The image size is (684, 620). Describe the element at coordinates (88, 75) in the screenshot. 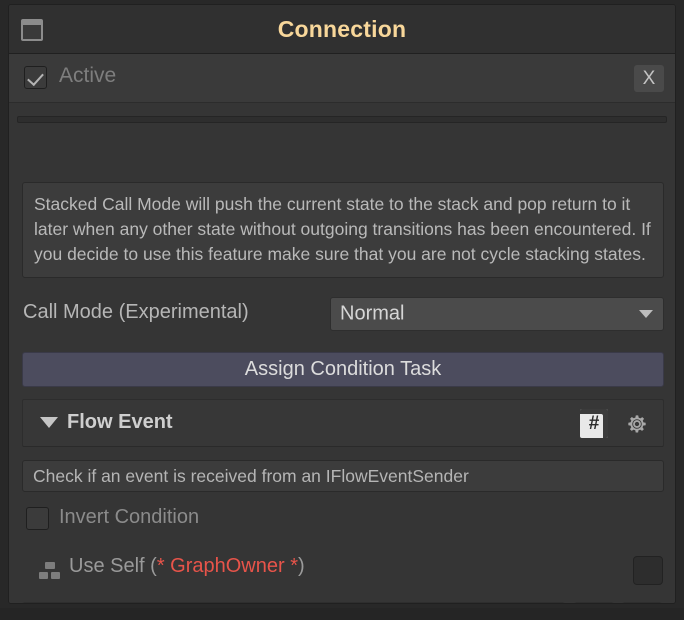

I see `active-label: Active` at that location.